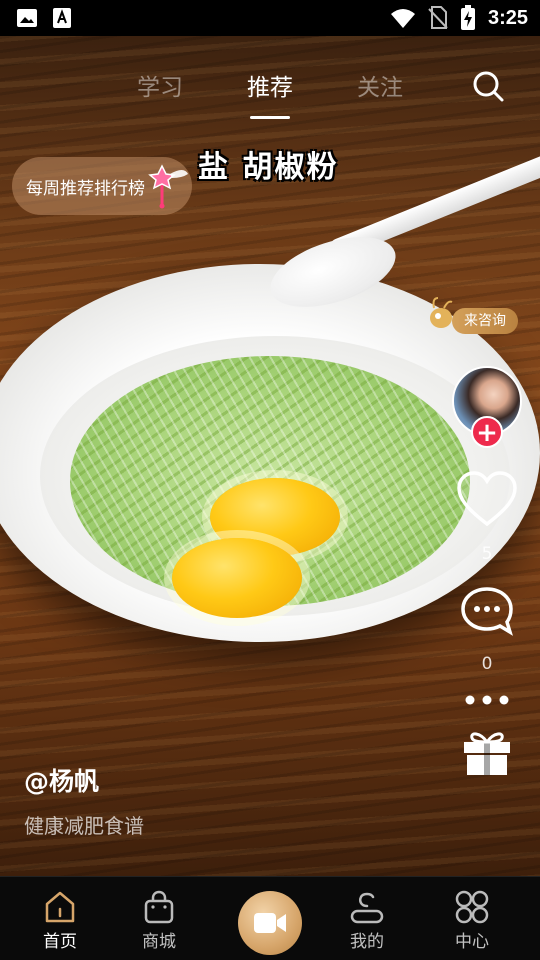 The image size is (540, 960). What do you see at coordinates (485, 321) in the screenshot?
I see `consult-label: 来咨询` at bounding box center [485, 321].